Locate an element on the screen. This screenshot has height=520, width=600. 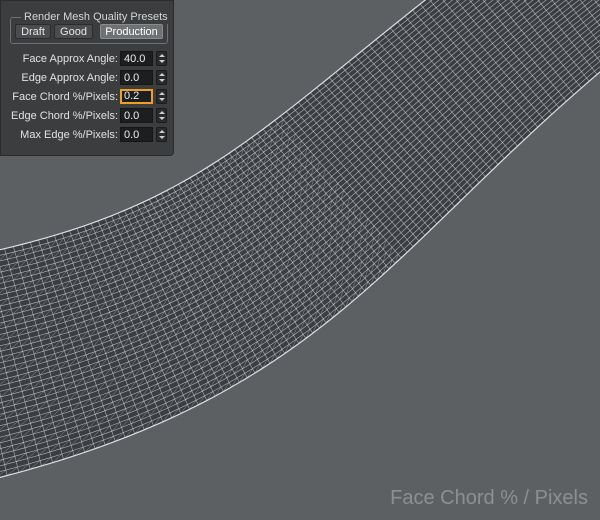
preset-production-button: Production is located at coordinates (131, 31).